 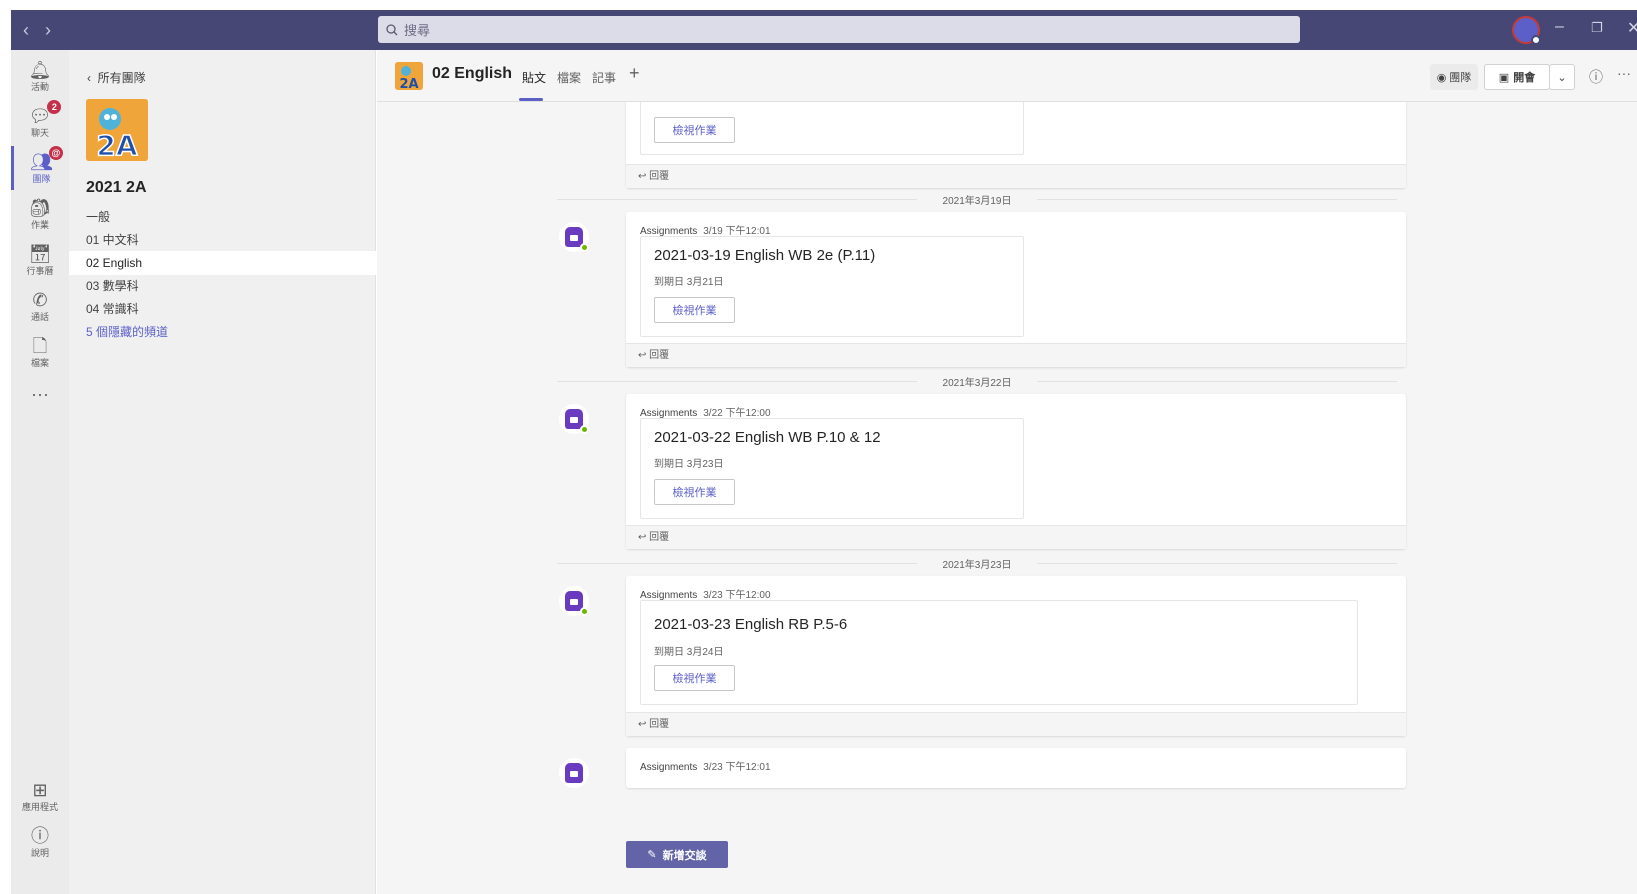 I want to click on date-separator: 2021年3月22日, so click(x=977, y=381).